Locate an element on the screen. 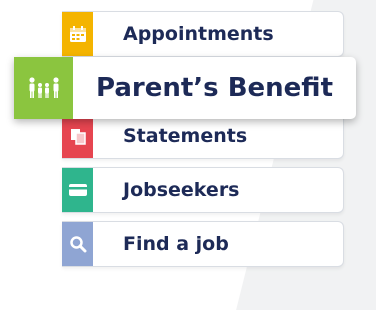 Image resolution: width=376 pixels, height=310 pixels. family-icon is located at coordinates (43, 87).